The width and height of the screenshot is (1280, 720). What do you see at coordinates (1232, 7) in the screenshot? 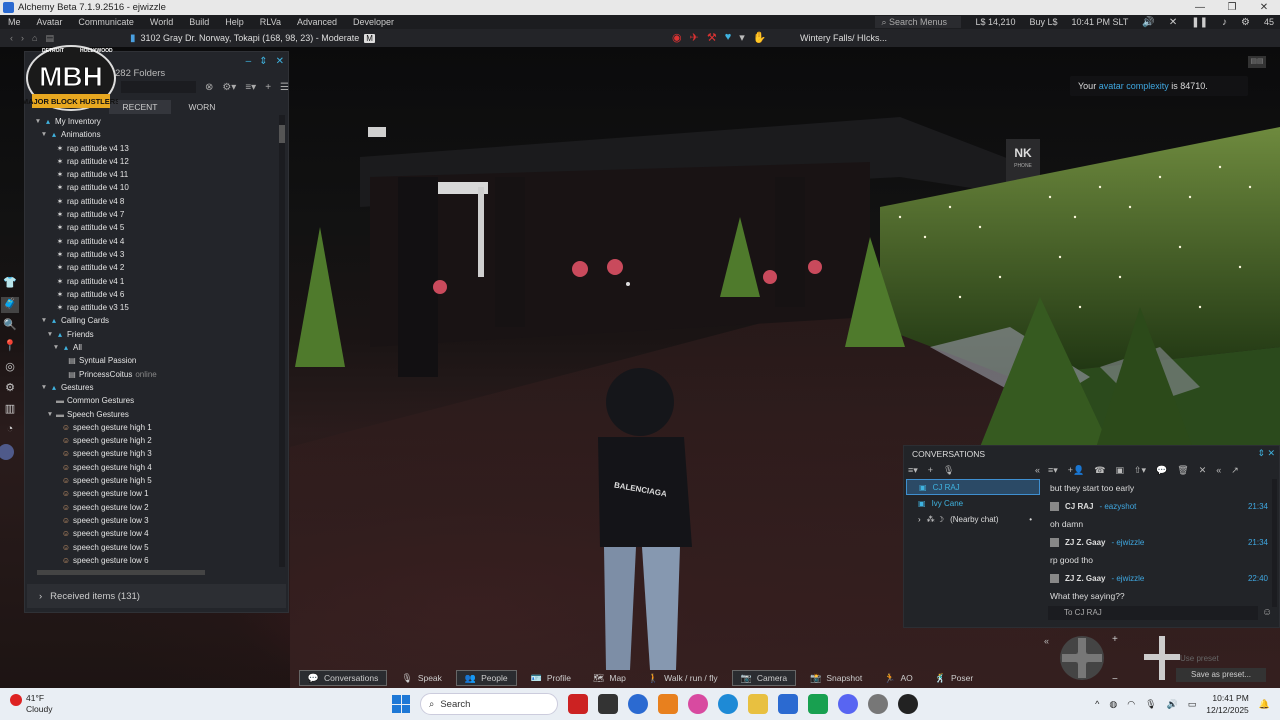
I see `maximize-button: ❐` at bounding box center [1232, 7].